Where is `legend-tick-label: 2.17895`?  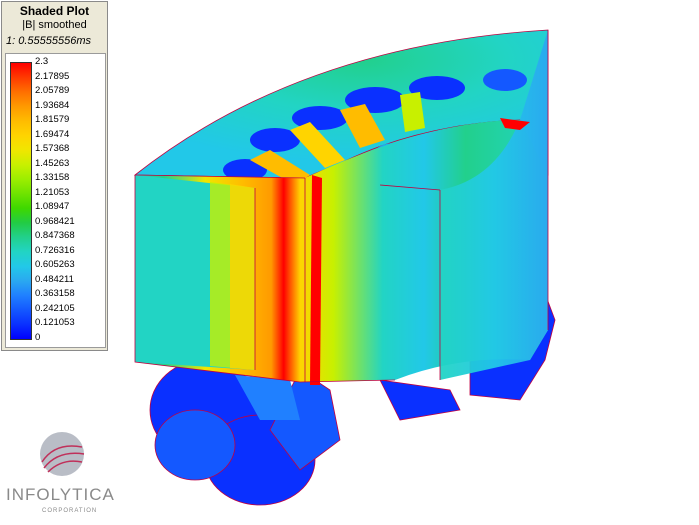
legend-tick-label: 2.17895 is located at coordinates (52, 76).